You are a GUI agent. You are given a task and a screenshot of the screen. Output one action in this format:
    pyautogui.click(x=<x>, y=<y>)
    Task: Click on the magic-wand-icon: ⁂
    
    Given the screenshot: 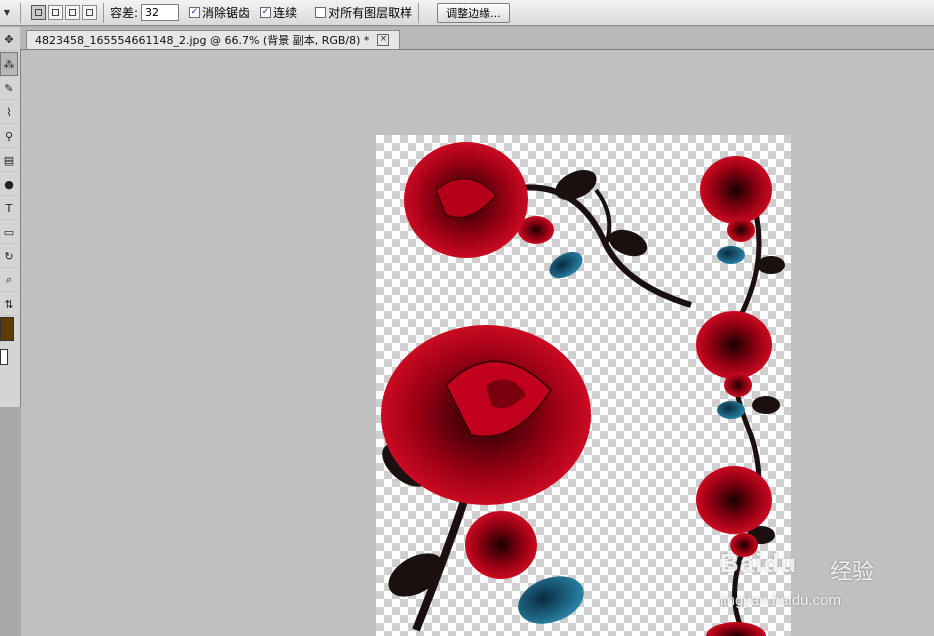 What is the action you would take?
    pyautogui.click(x=9, y=64)
    